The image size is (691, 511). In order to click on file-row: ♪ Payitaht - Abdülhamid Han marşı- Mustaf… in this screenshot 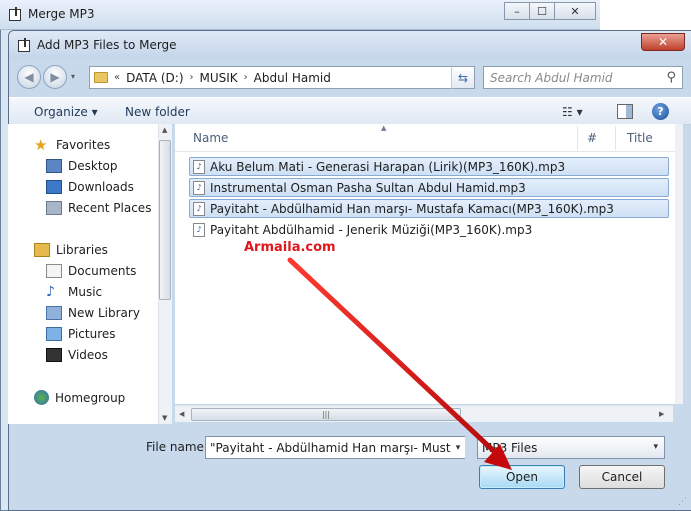, I will do `click(429, 208)`.